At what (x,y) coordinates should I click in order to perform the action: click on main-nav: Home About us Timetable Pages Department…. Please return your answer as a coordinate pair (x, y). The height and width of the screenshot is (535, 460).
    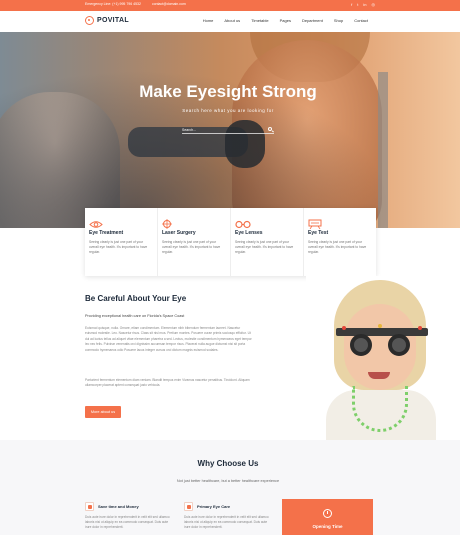
    Looking at the image, I should click on (285, 20).